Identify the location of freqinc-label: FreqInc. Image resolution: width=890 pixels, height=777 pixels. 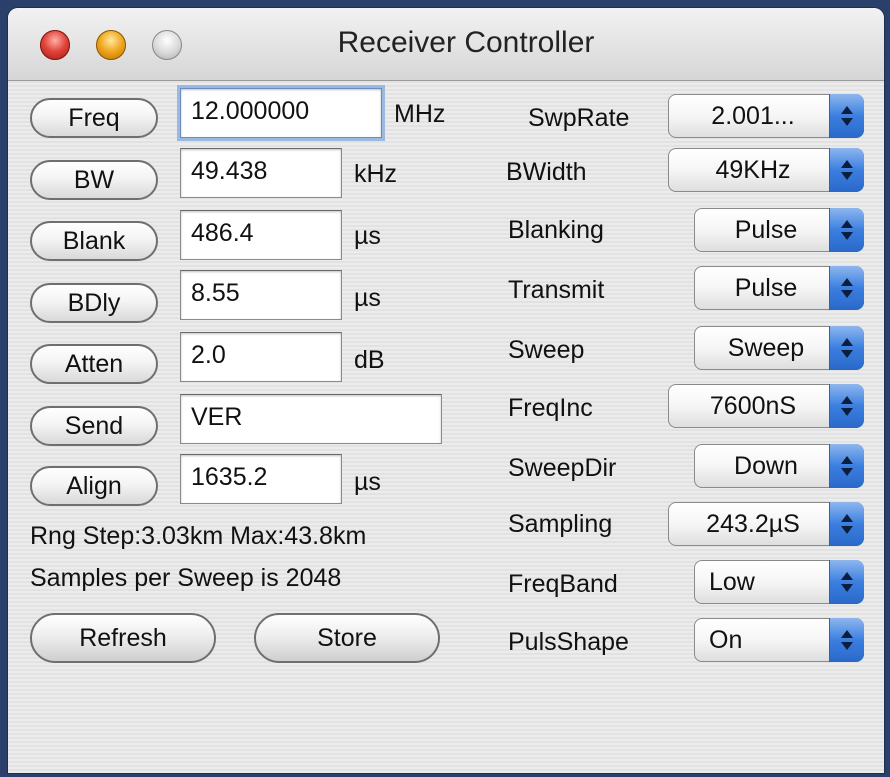
(550, 408).